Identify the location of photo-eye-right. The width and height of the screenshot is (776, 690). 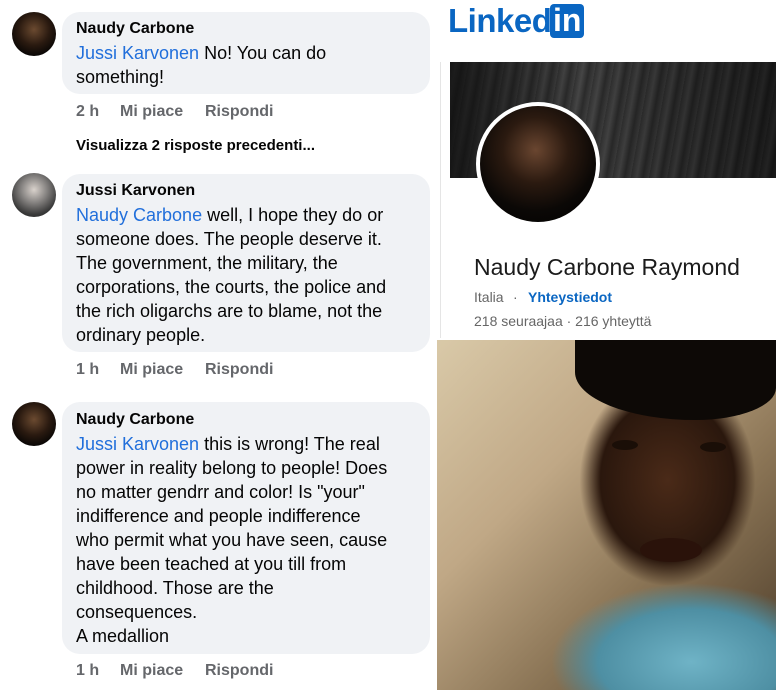
(713, 447).